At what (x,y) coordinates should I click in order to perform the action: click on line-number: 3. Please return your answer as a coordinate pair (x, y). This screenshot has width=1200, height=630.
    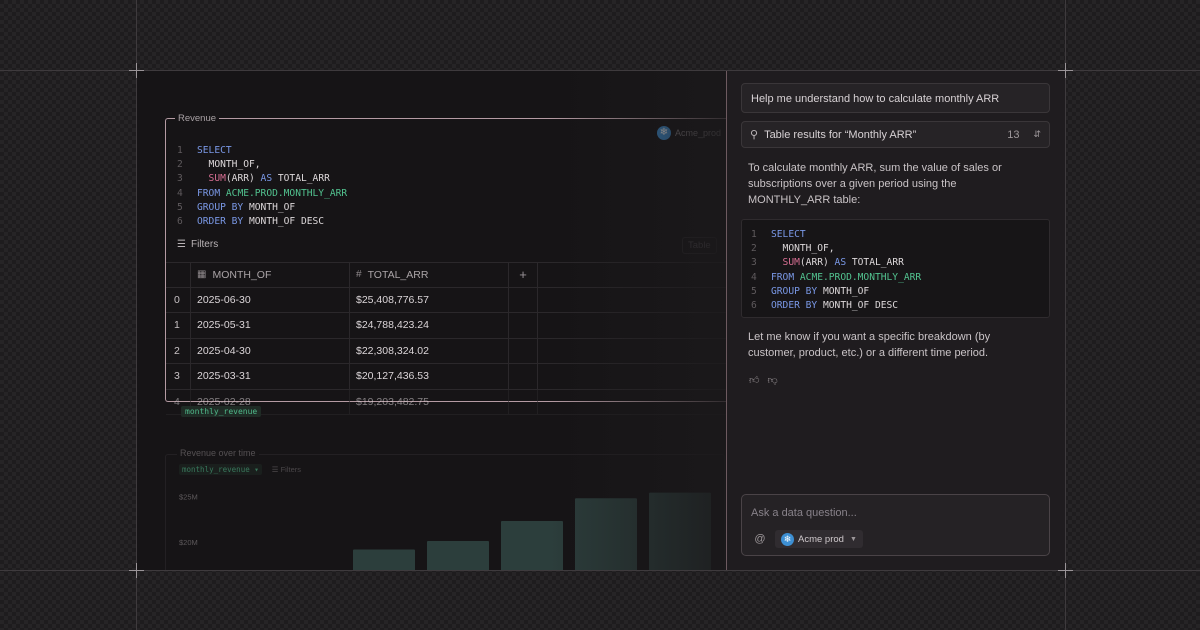
    Looking at the image, I should click on (180, 179).